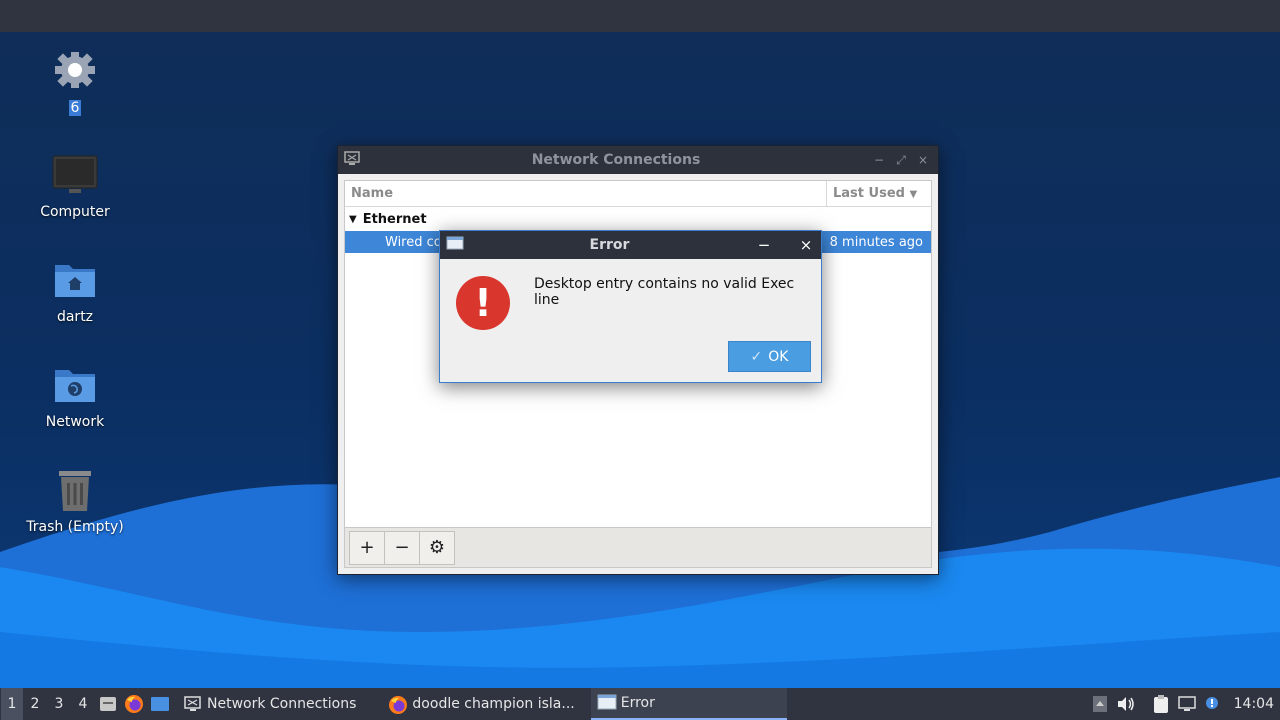  I want to click on task-error: Error, so click(688, 704).